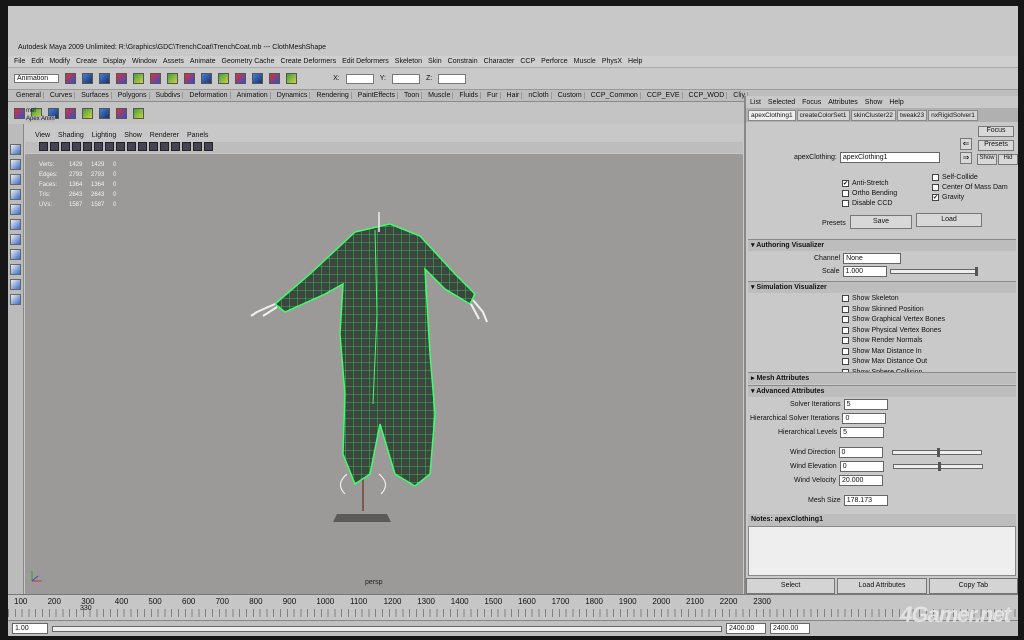 This screenshot has width=1024, height=640. I want to click on xray-icon, so click(131, 146).